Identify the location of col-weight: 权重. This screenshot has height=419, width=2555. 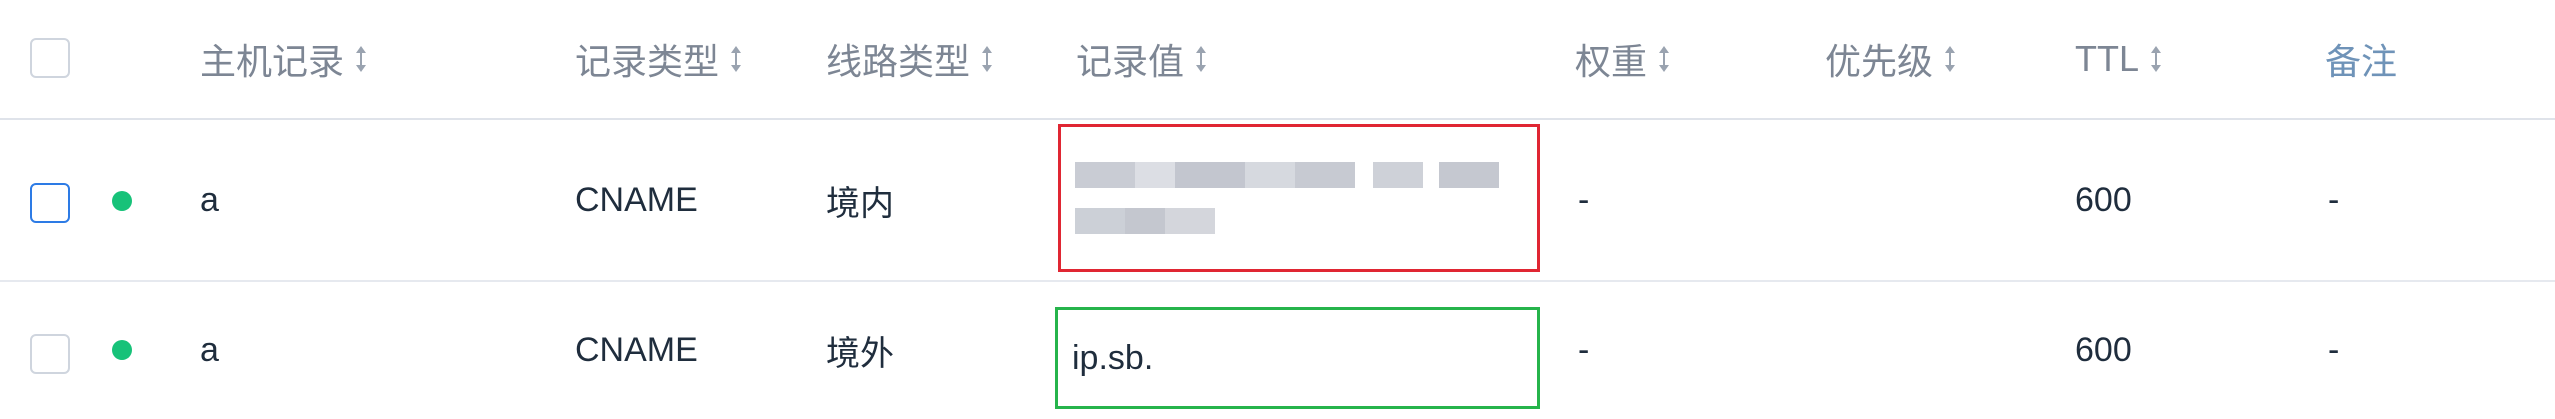
(1623, 59).